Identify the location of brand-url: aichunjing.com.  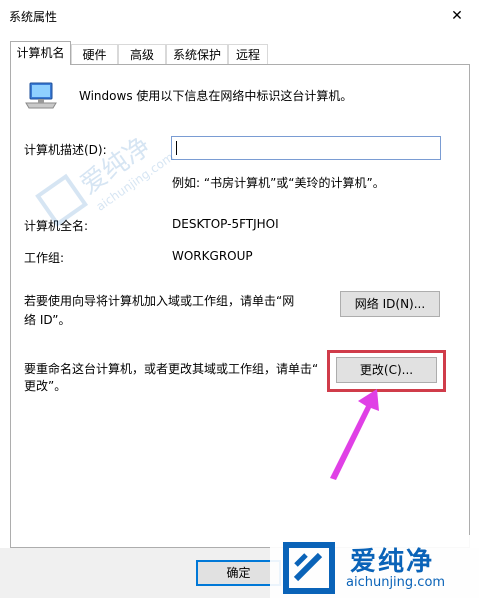
(396, 582).